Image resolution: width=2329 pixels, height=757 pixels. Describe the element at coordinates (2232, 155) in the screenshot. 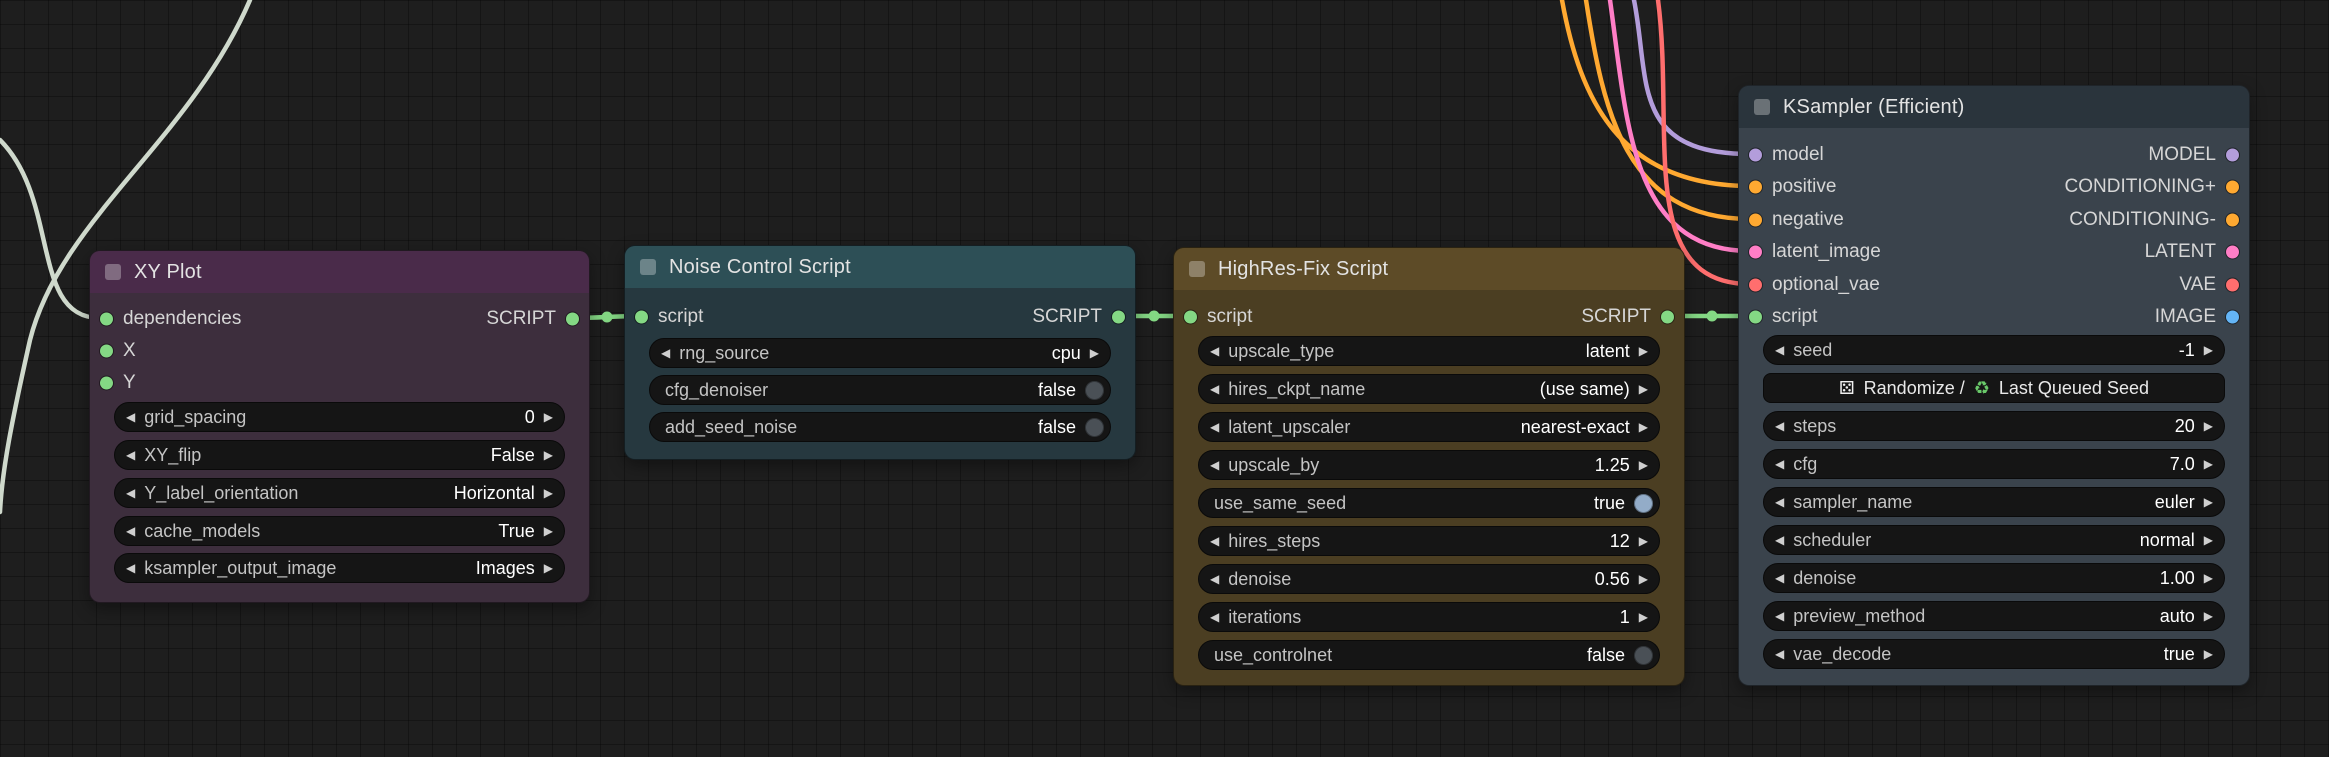

I see `output-port-model` at that location.